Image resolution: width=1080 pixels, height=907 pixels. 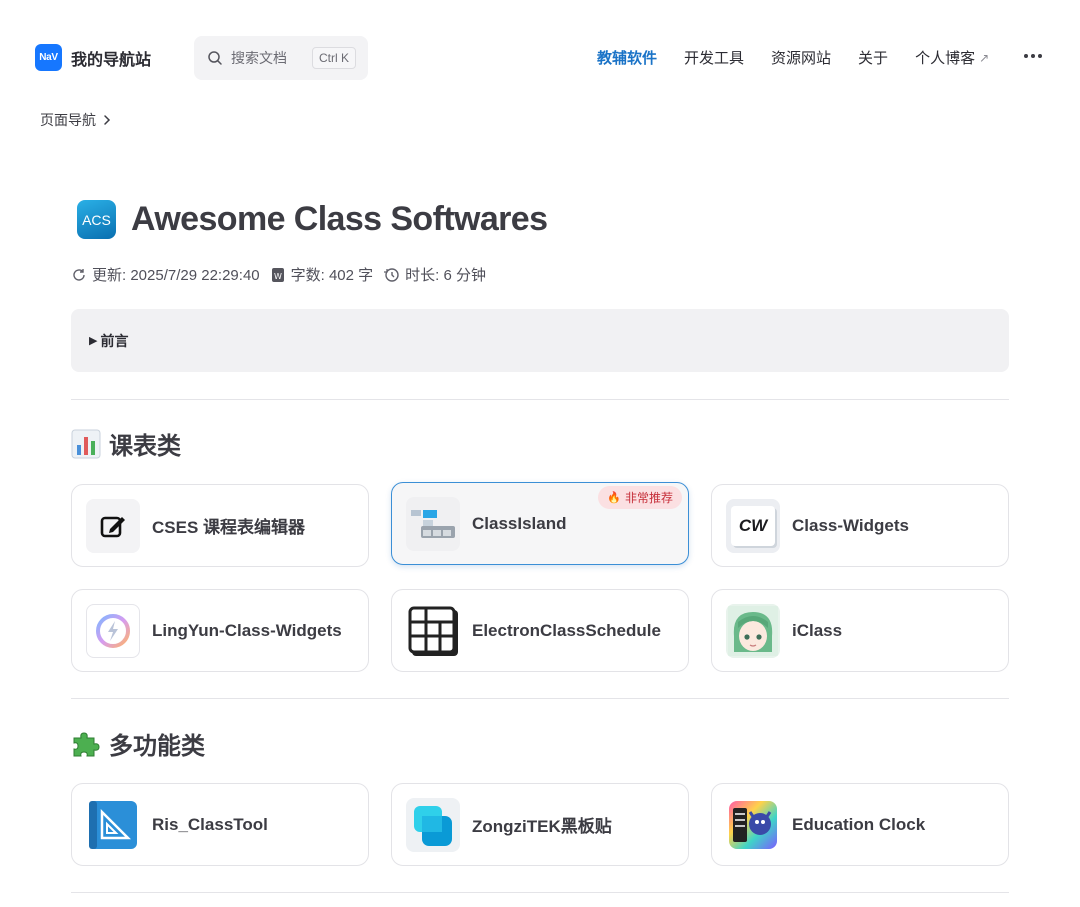 What do you see at coordinates (68, 120) in the screenshot?
I see `page-nav-label: 页面导航` at bounding box center [68, 120].